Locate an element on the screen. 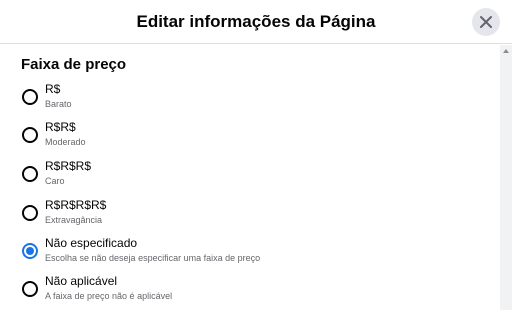 Image resolution: width=512 pixels, height=310 pixels. option-label: R$R$R$ is located at coordinates (68, 166).